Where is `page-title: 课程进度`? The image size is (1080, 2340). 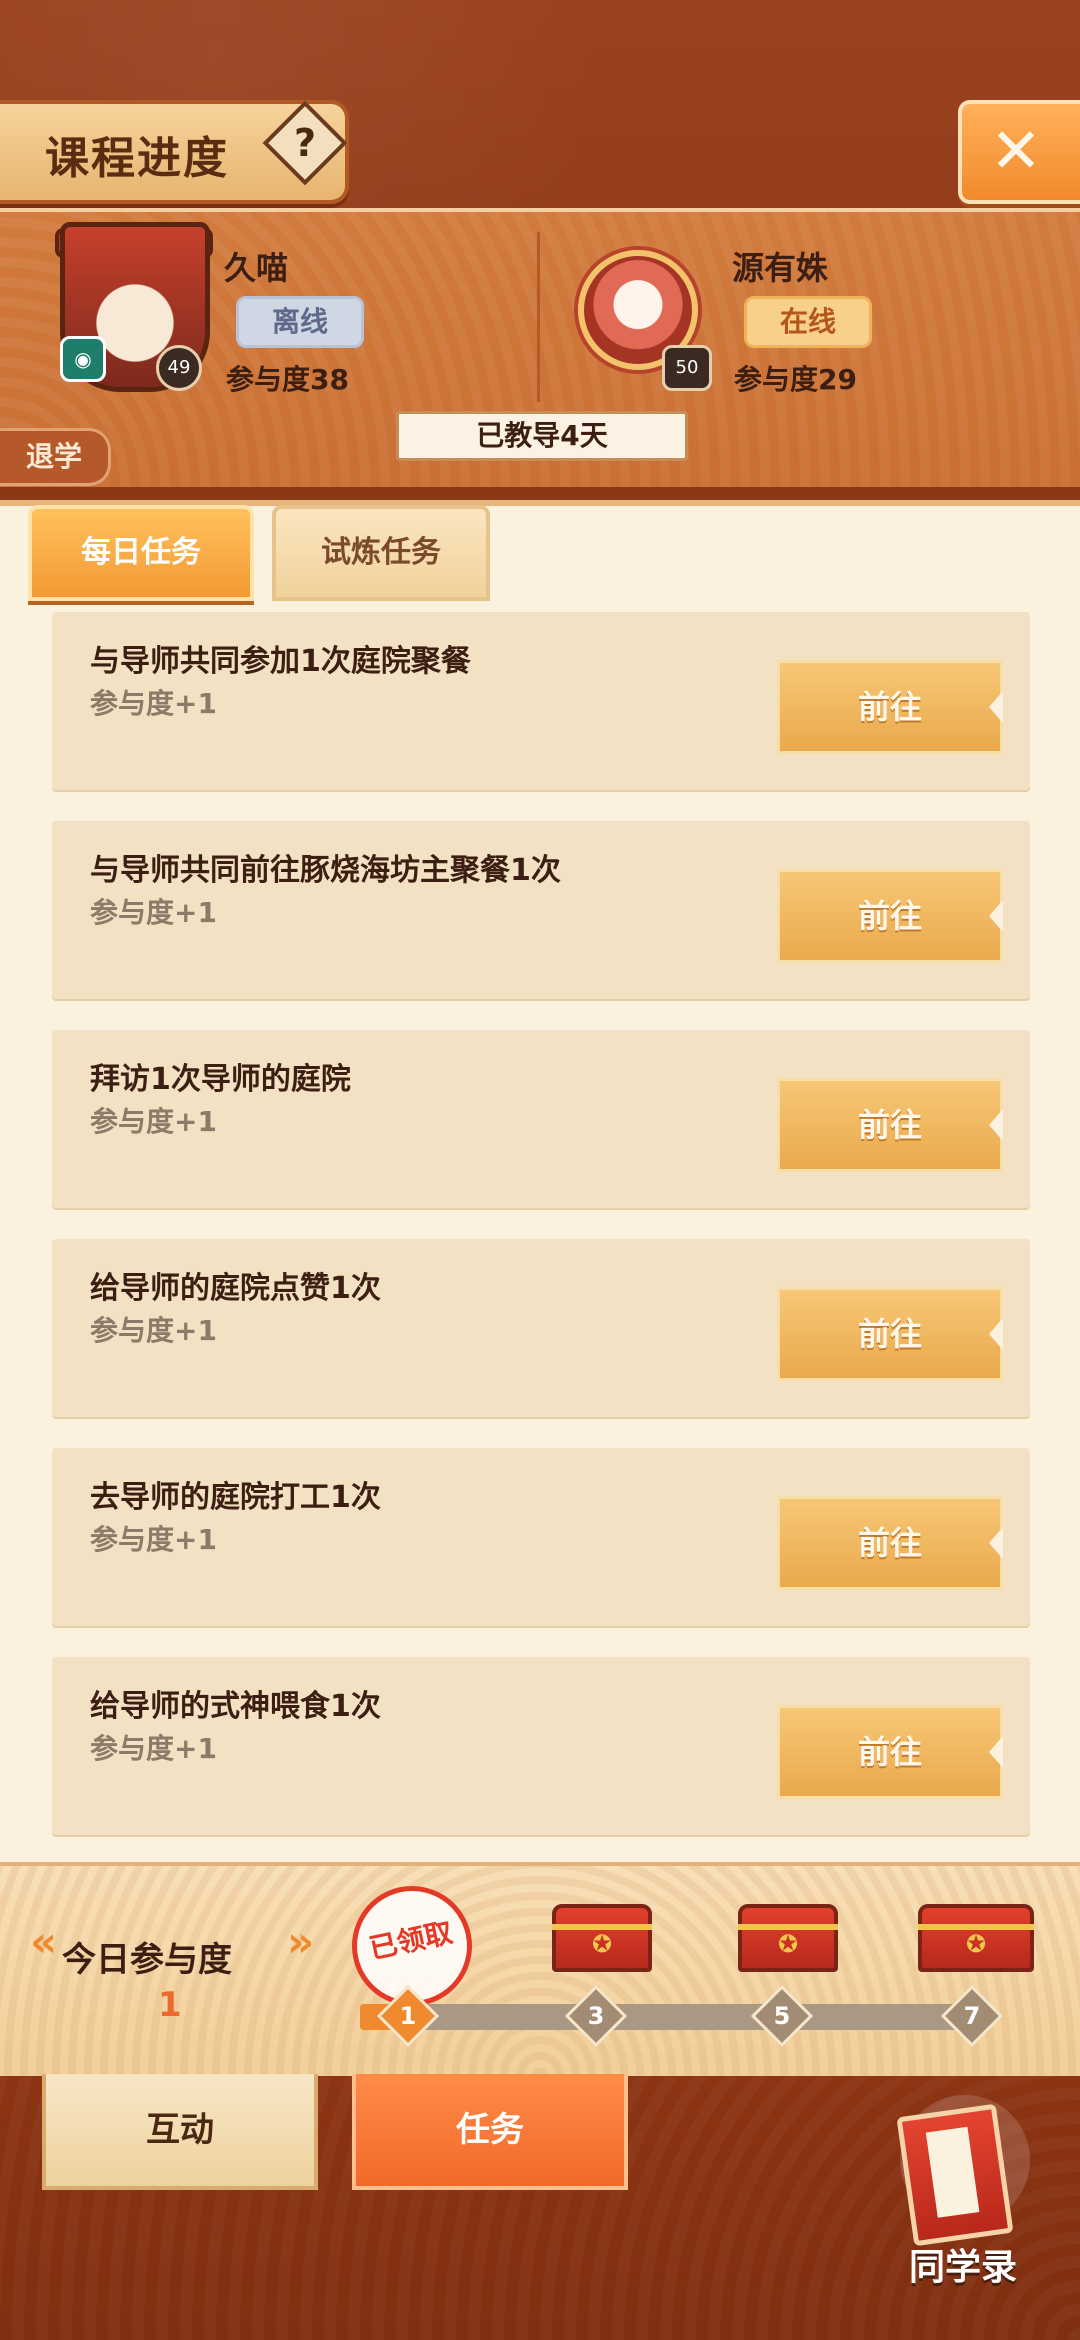 page-title: 课程进度 is located at coordinates (137, 158).